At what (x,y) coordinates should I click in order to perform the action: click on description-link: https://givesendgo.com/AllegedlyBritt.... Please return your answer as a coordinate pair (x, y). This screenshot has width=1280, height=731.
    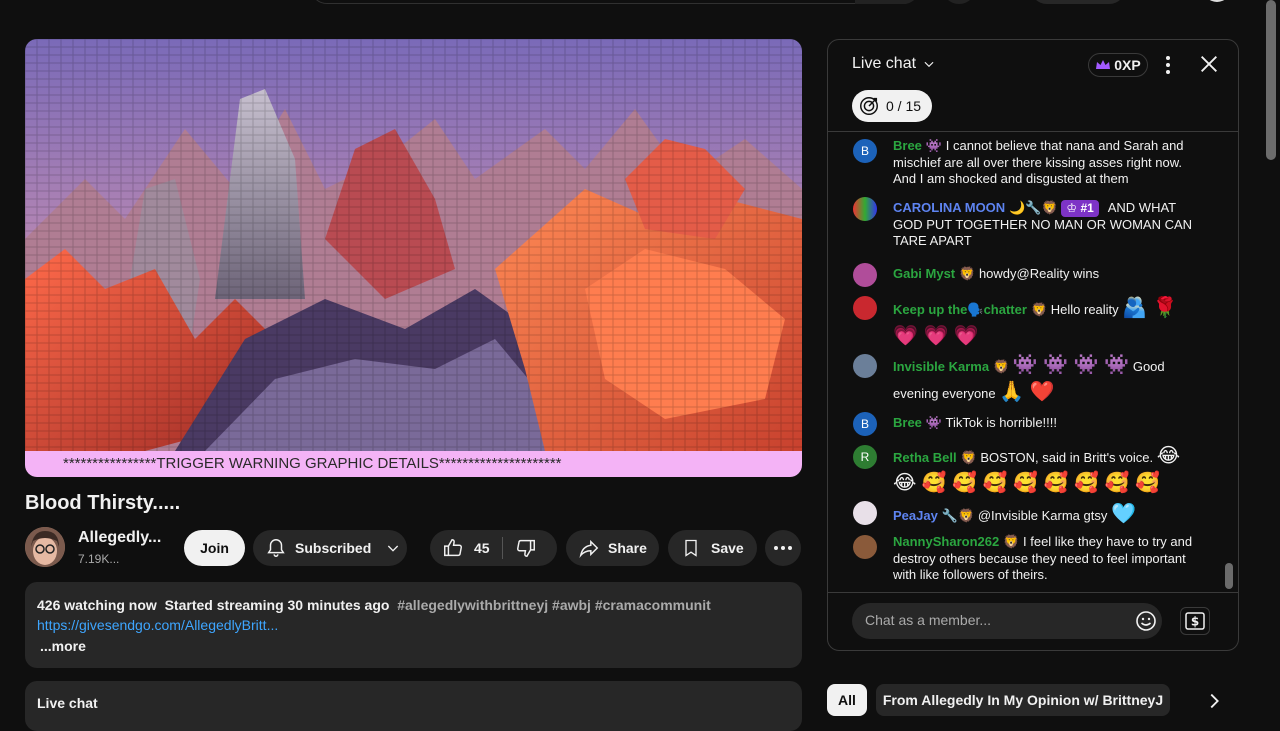
    Looking at the image, I should click on (157, 625).